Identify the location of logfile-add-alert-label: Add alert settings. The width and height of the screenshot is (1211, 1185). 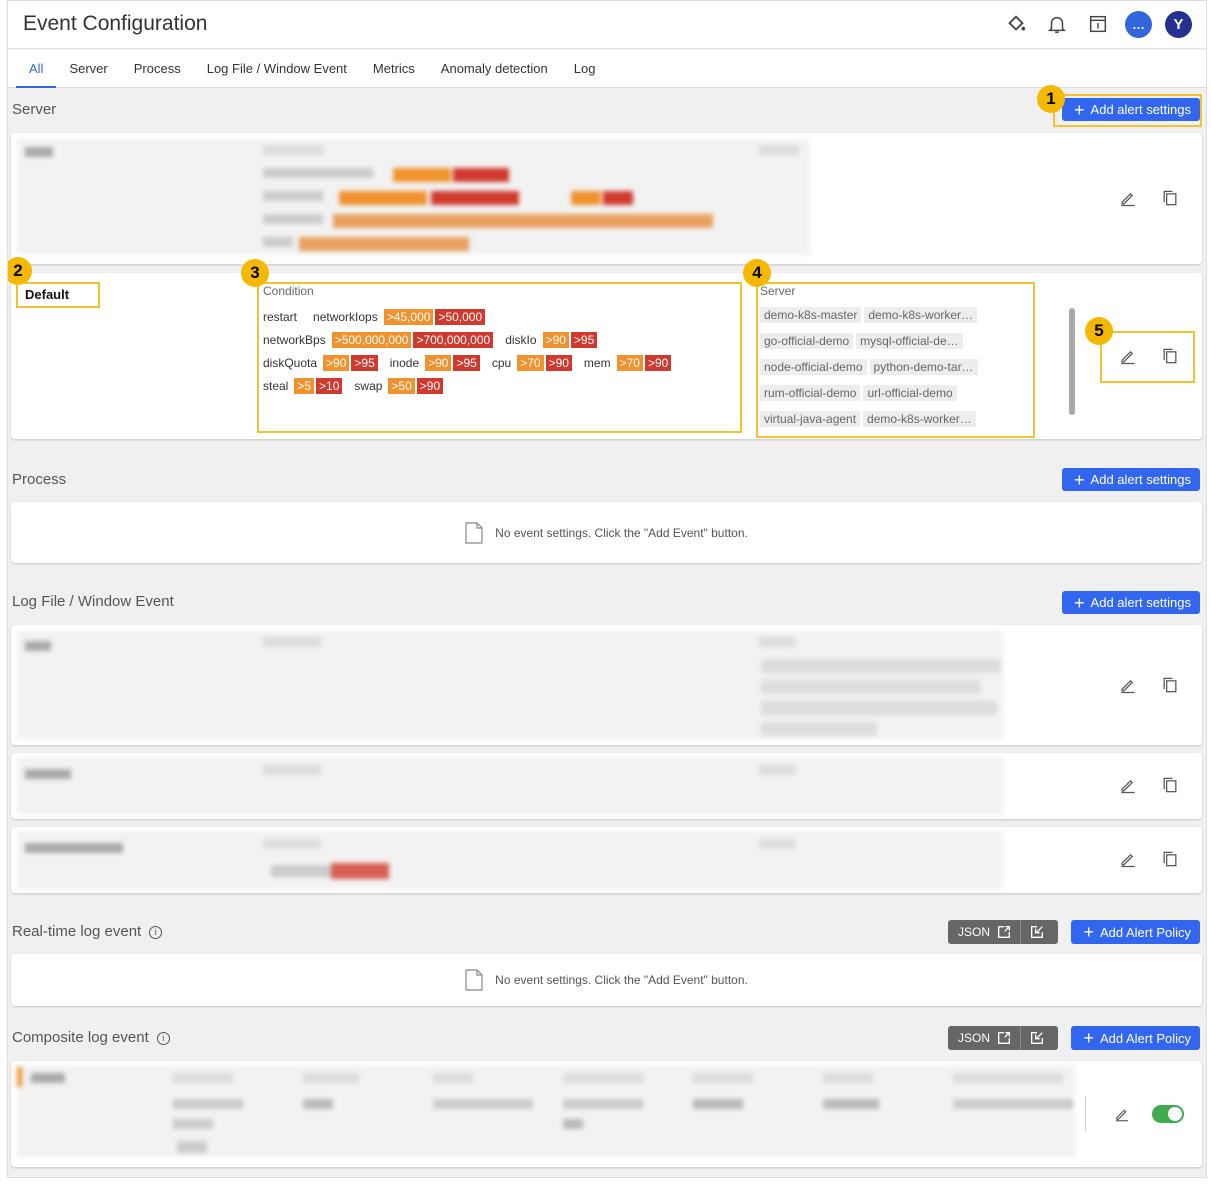
(1140, 602).